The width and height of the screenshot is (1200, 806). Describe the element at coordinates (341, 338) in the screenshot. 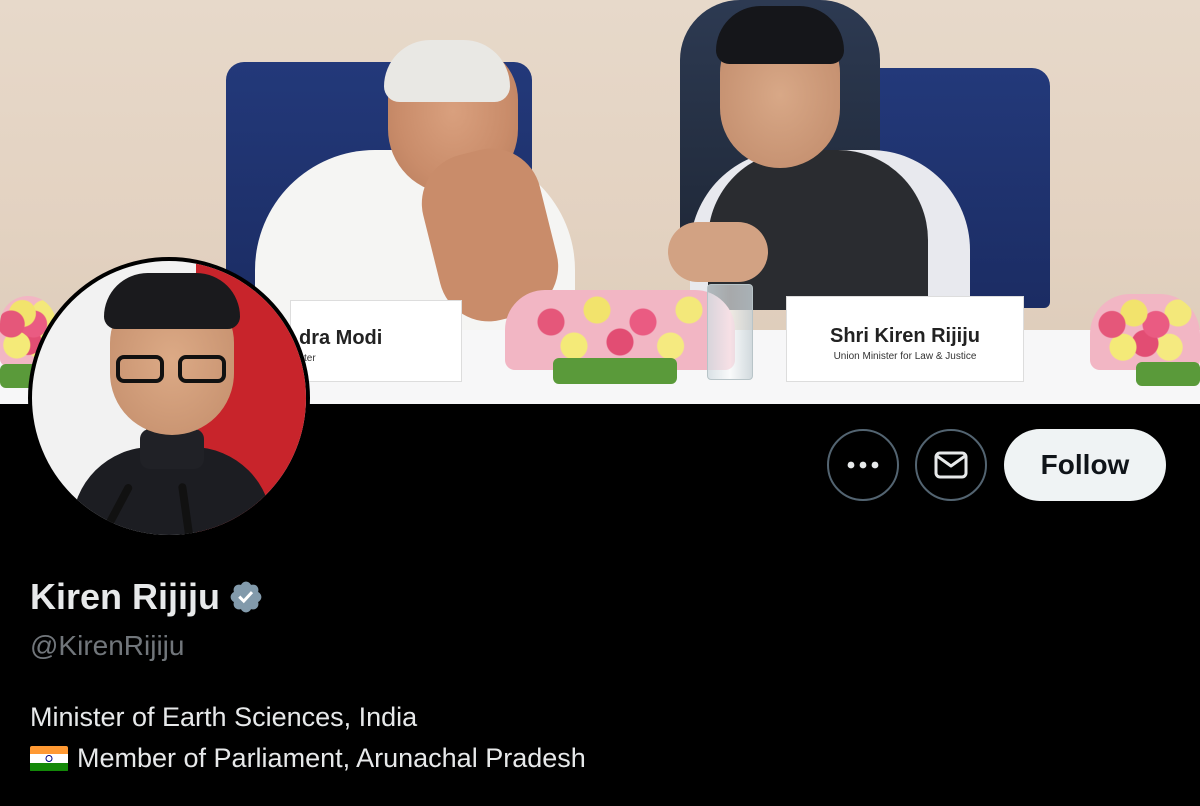

I see `nameplate-left-main: dra Modi` at that location.